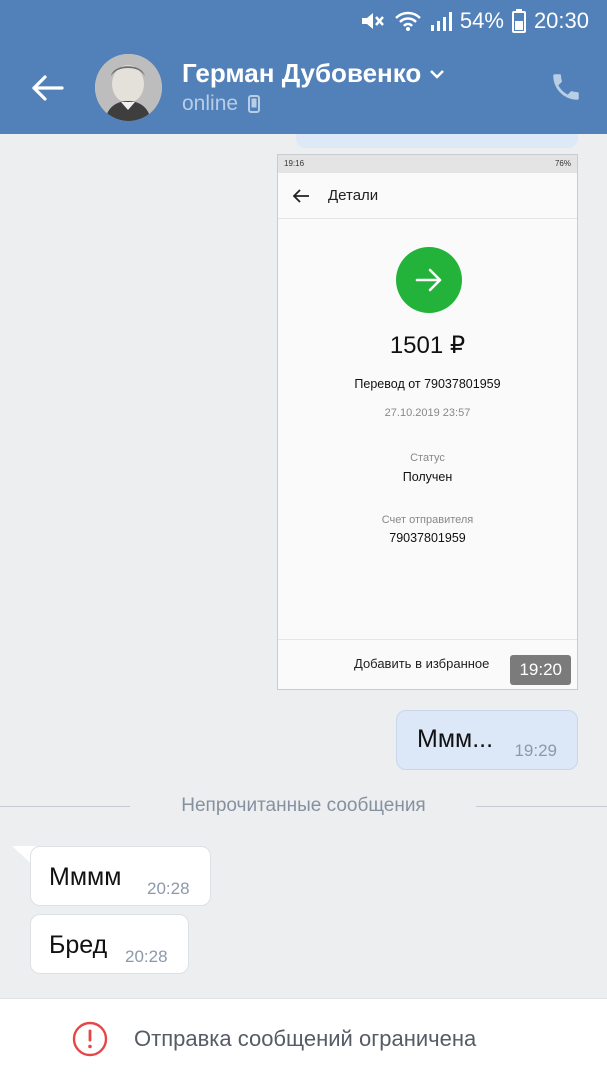 This screenshot has height=1080, width=607. Describe the element at coordinates (303, 21) in the screenshot. I see `status-bar: 54% 20:30` at that location.